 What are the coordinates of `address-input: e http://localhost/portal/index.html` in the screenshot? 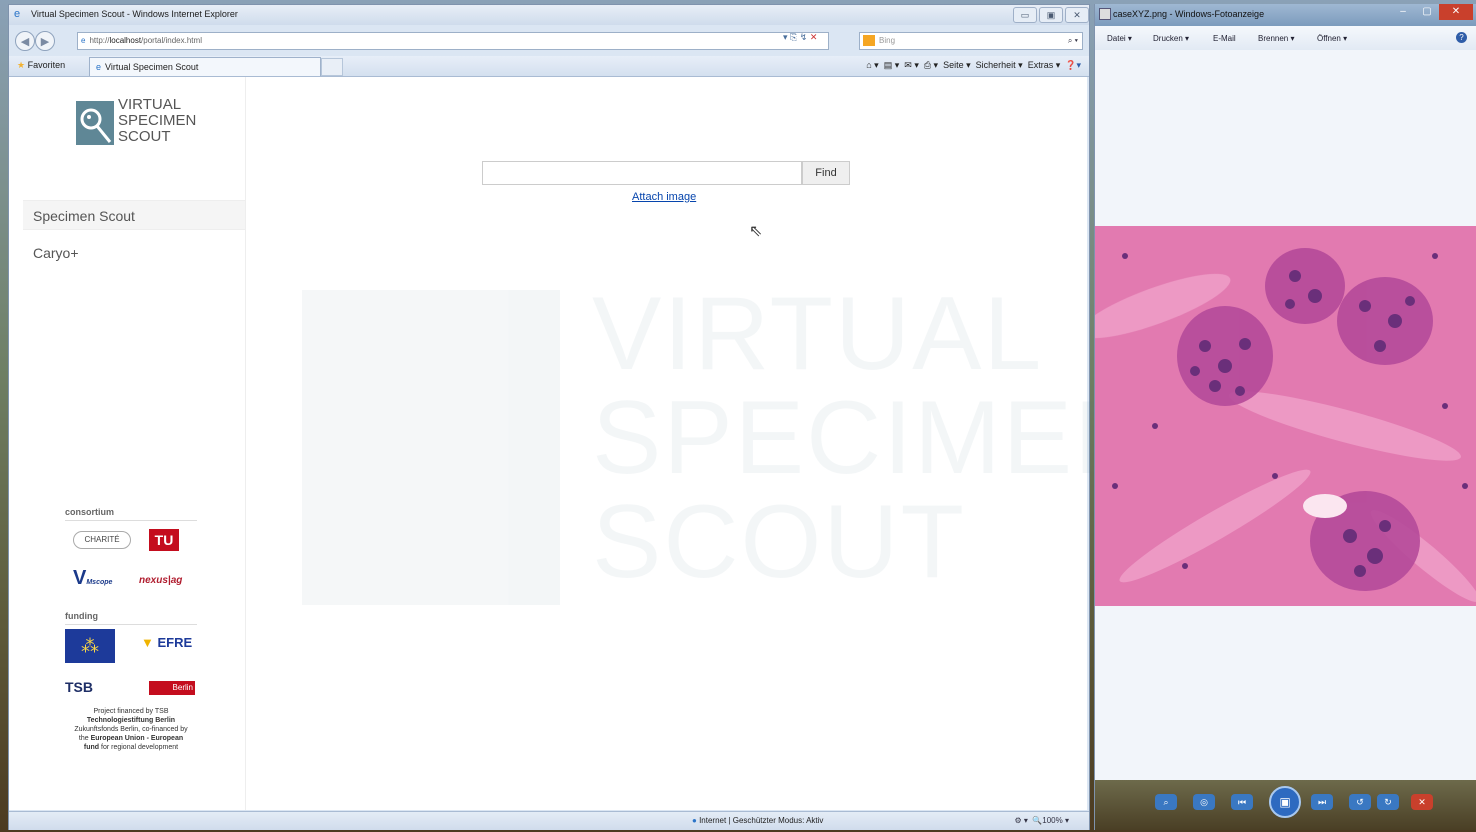 It's located at (453, 41).